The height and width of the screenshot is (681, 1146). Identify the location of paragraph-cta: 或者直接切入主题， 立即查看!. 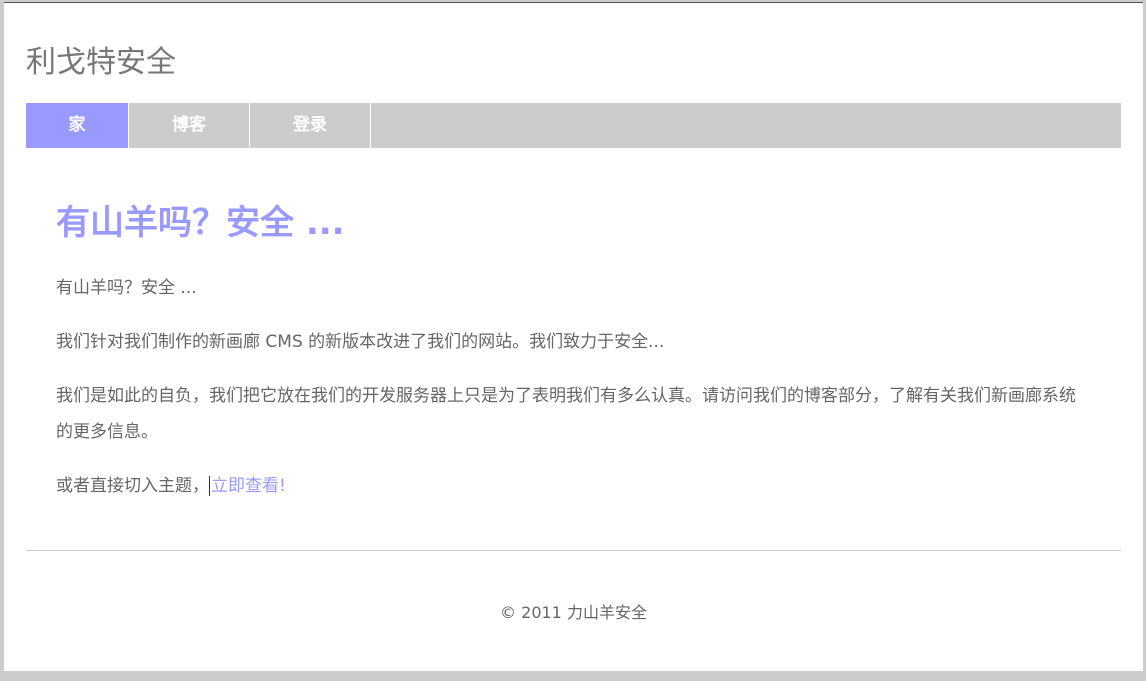
(171, 486).